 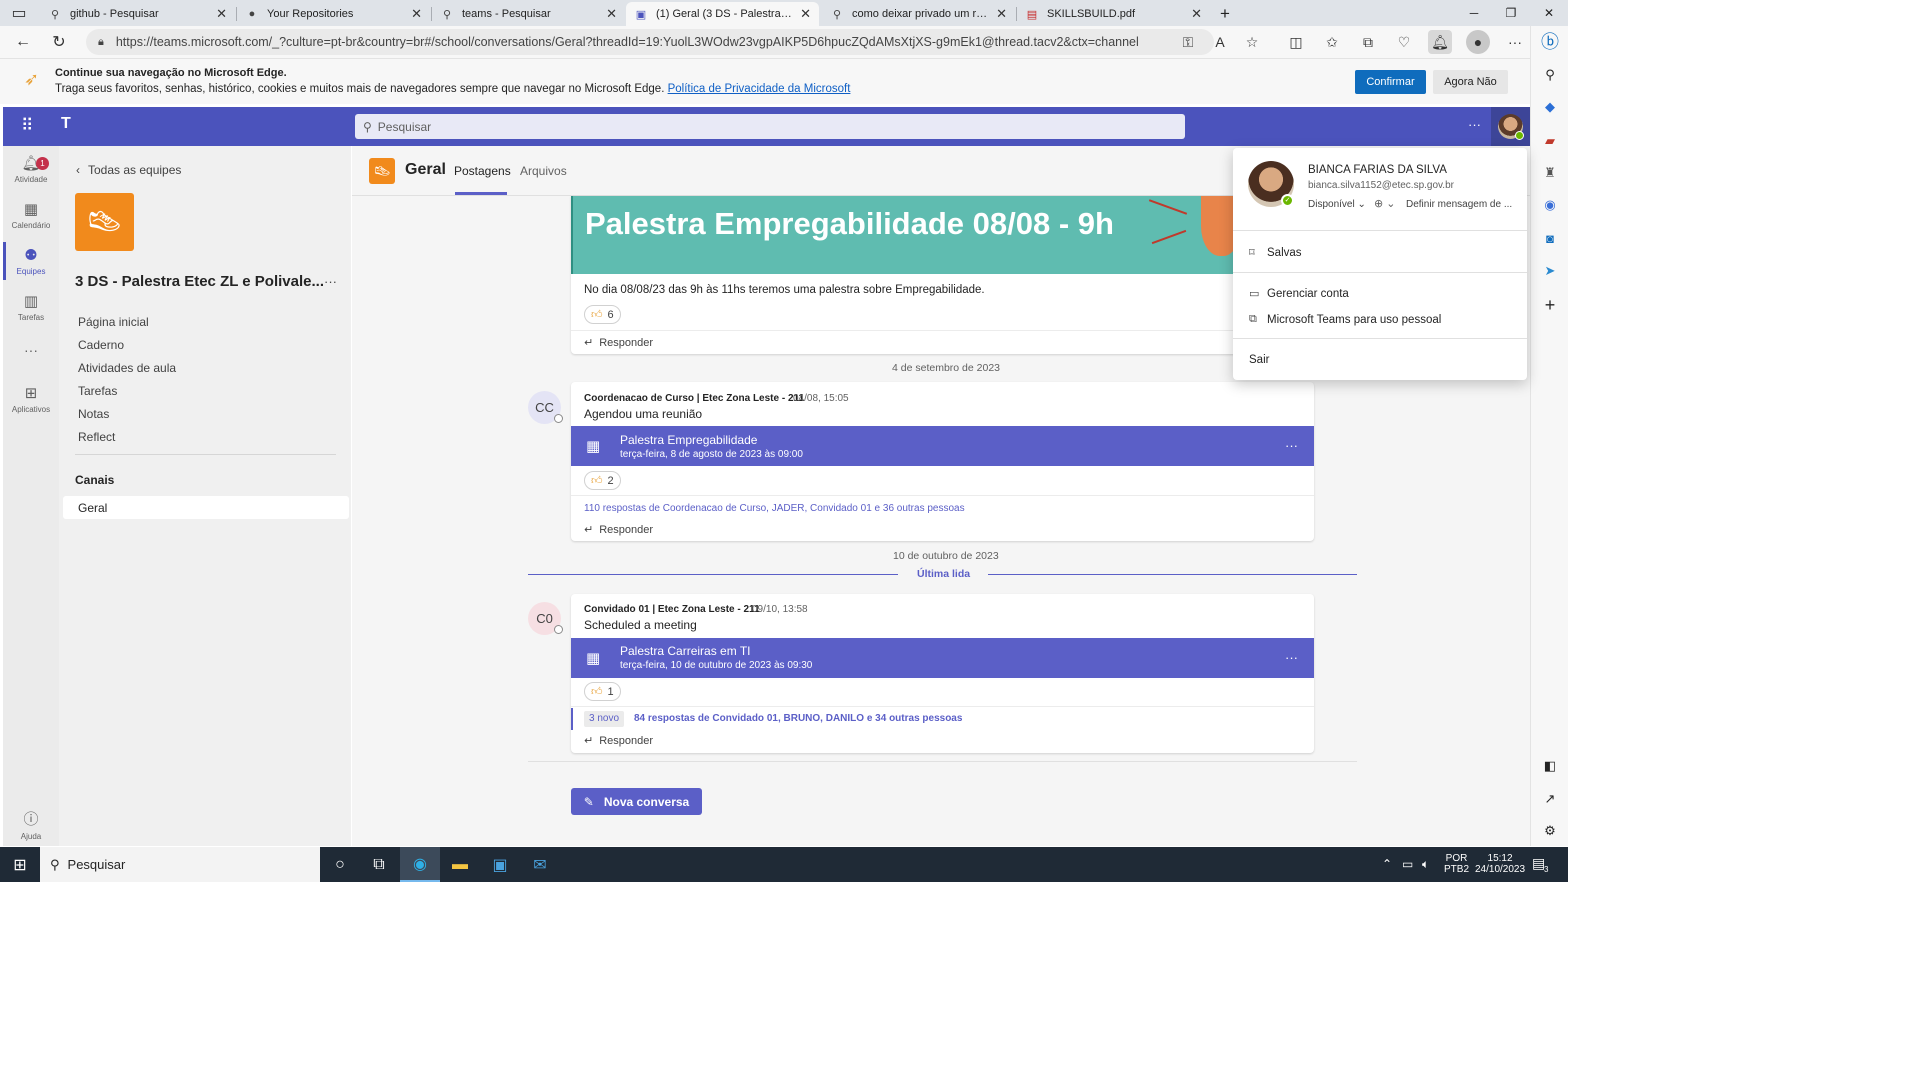 What do you see at coordinates (1387, 864) in the screenshot?
I see `tray-chevron-icon: ⌃` at bounding box center [1387, 864].